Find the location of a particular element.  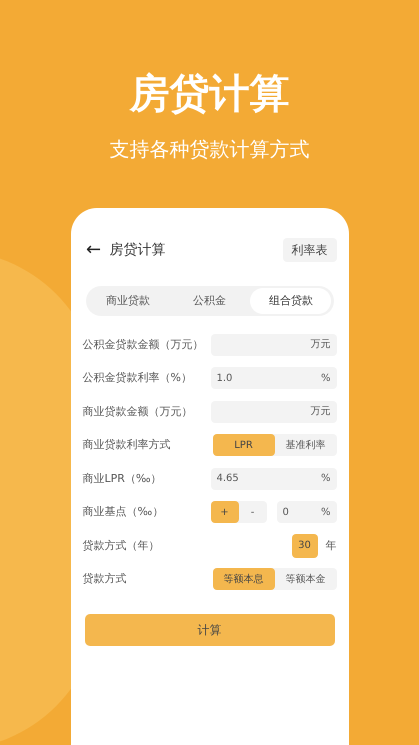

back-button: ← is located at coordinates (93, 250).